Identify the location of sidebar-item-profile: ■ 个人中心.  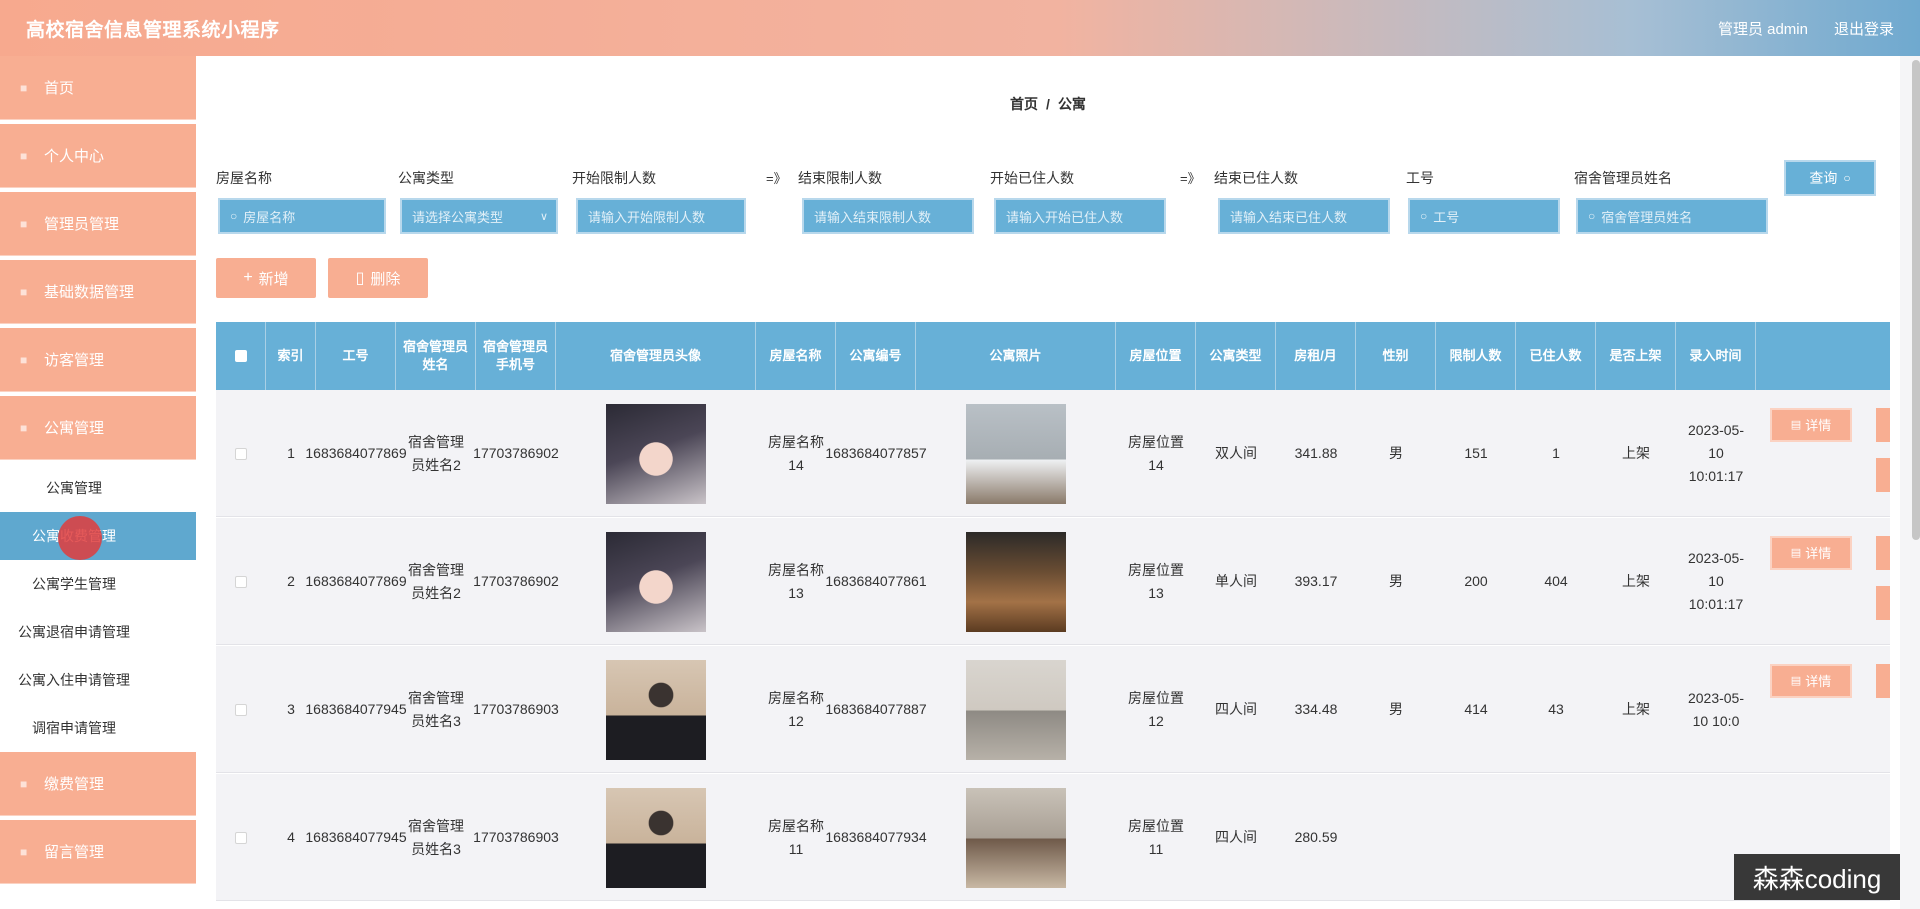
(98, 156).